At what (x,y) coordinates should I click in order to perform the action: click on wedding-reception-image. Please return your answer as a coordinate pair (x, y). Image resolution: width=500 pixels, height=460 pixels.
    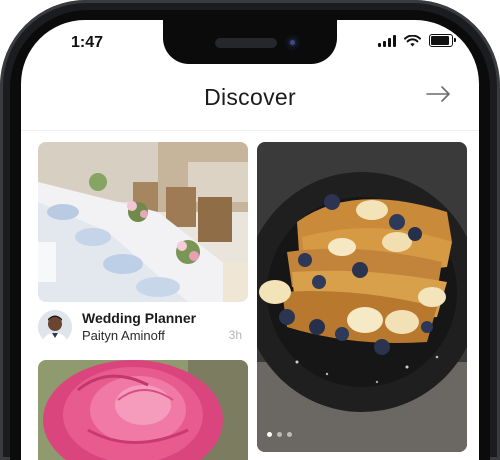
    Looking at the image, I should click on (143, 222).